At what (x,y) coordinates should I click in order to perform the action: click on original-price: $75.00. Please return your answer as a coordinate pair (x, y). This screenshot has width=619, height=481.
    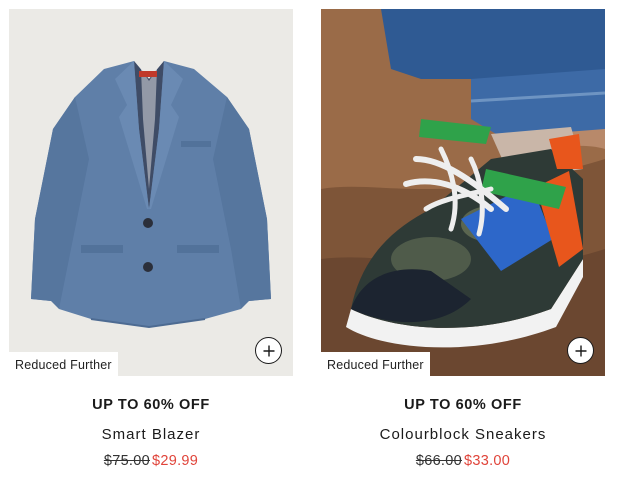
    Looking at the image, I should click on (126, 461).